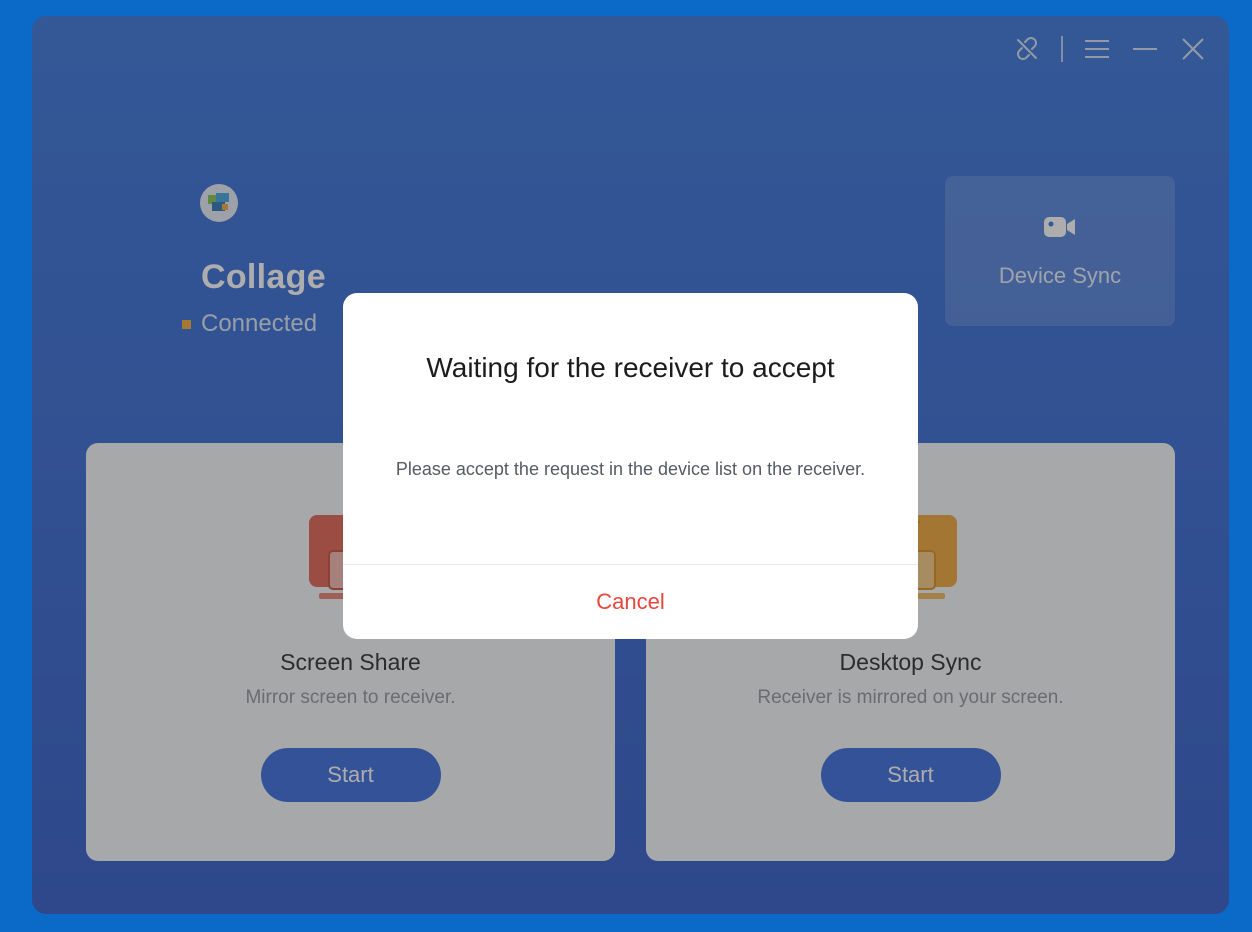  Describe the element at coordinates (630, 367) in the screenshot. I see `dialog-title: Waiting for the receiver to accept` at that location.